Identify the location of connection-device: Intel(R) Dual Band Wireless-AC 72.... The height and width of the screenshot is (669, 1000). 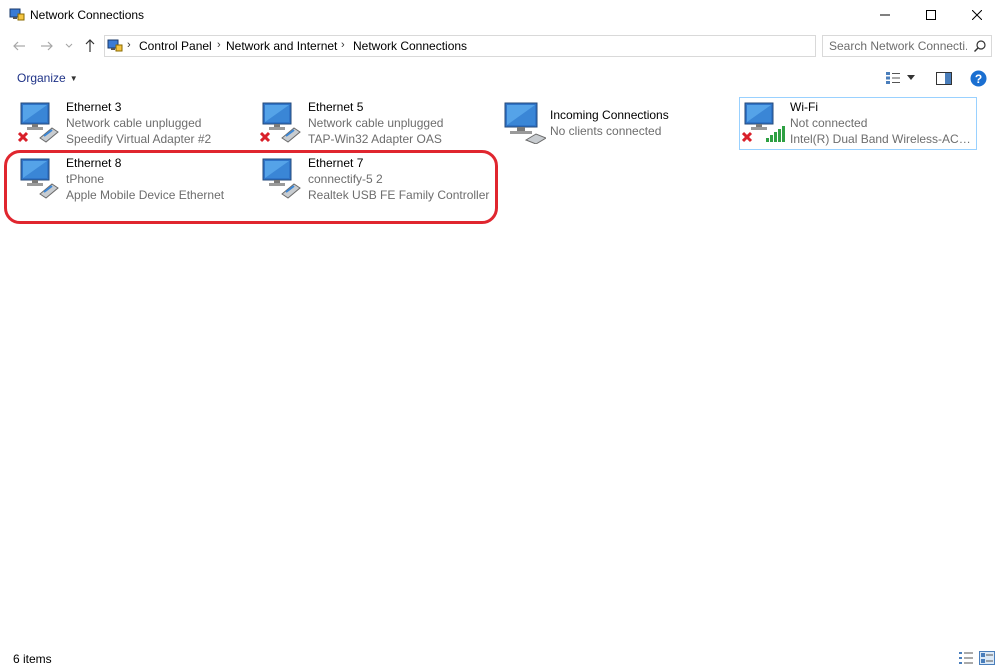
(882, 139).